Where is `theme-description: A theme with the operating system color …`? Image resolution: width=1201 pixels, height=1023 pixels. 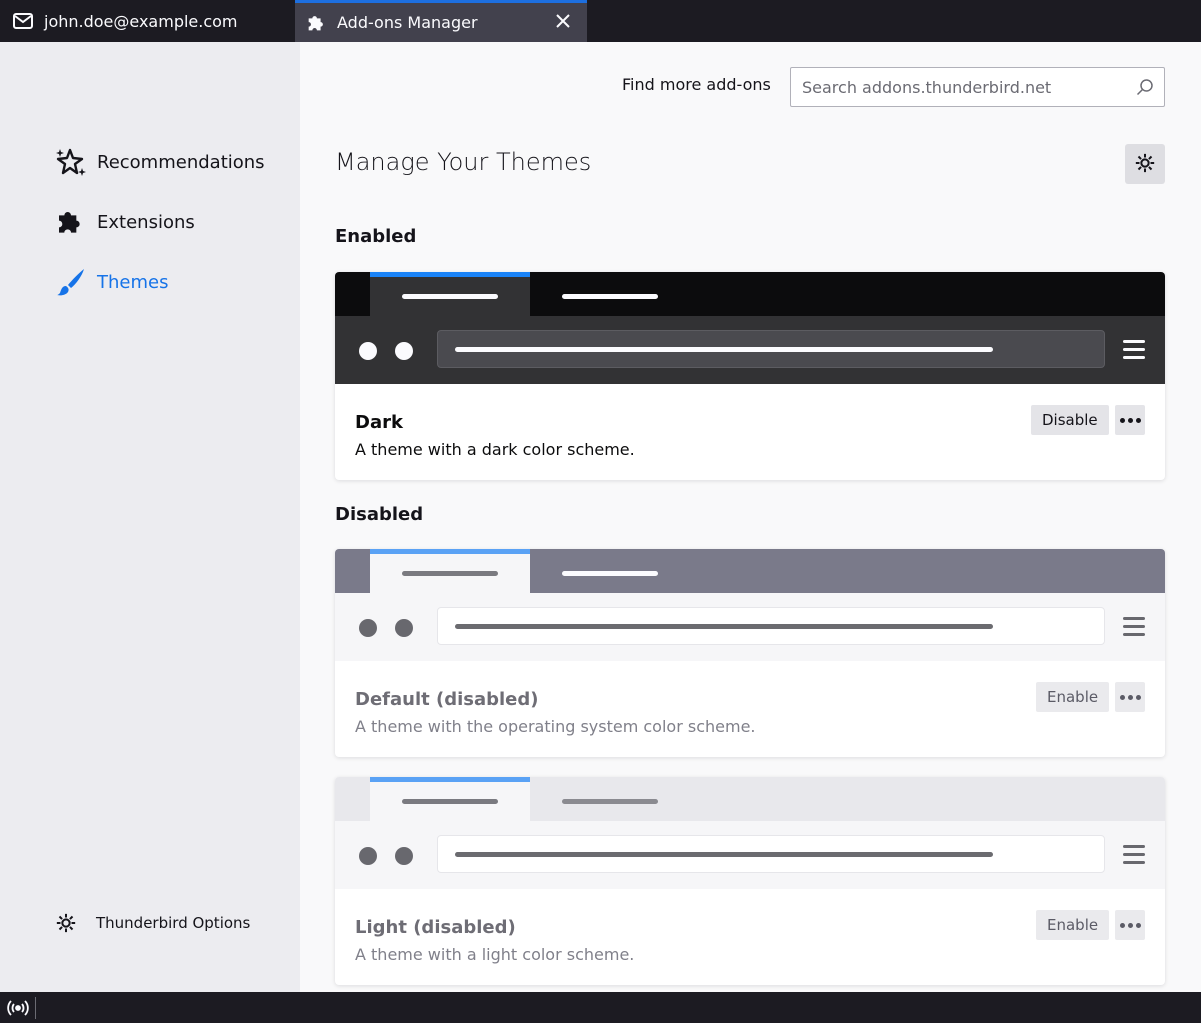 theme-description: A theme with the operating system color … is located at coordinates (555, 726).